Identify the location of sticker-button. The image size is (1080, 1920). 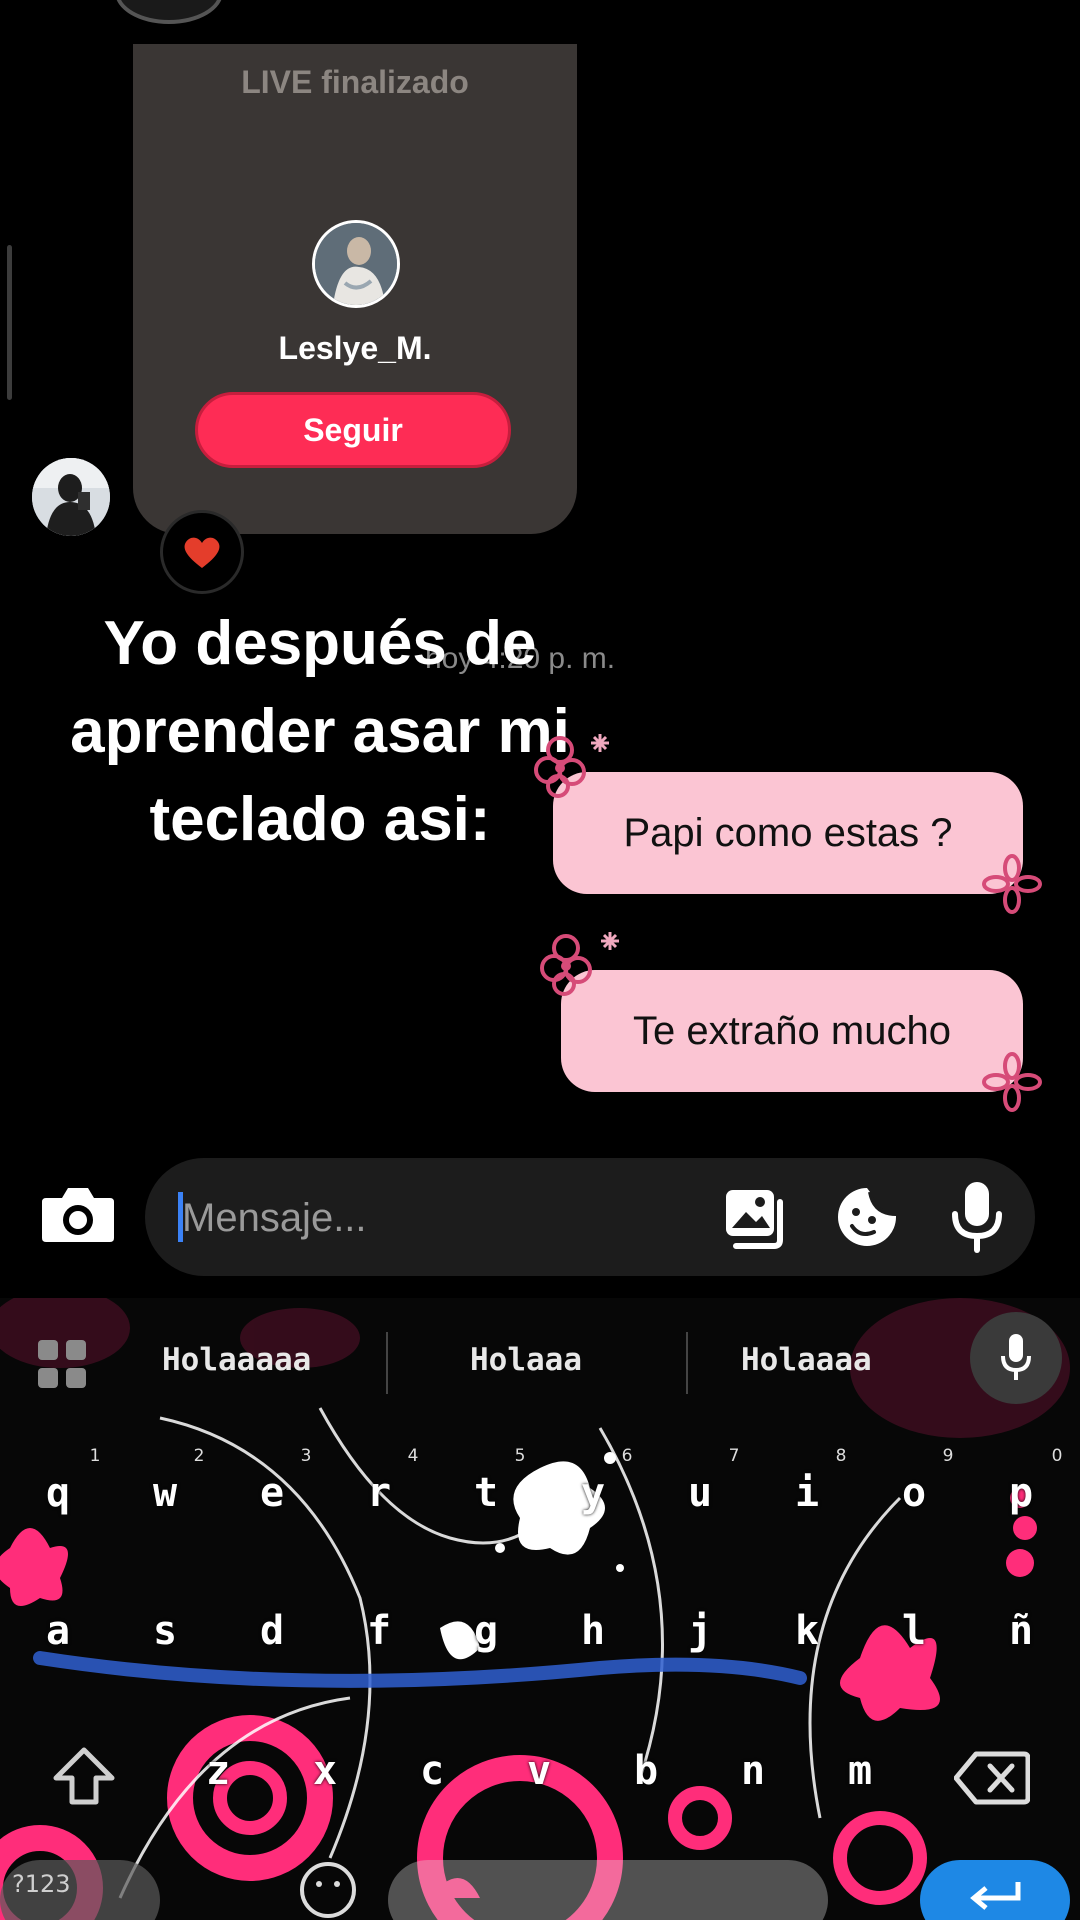
(867, 1217).